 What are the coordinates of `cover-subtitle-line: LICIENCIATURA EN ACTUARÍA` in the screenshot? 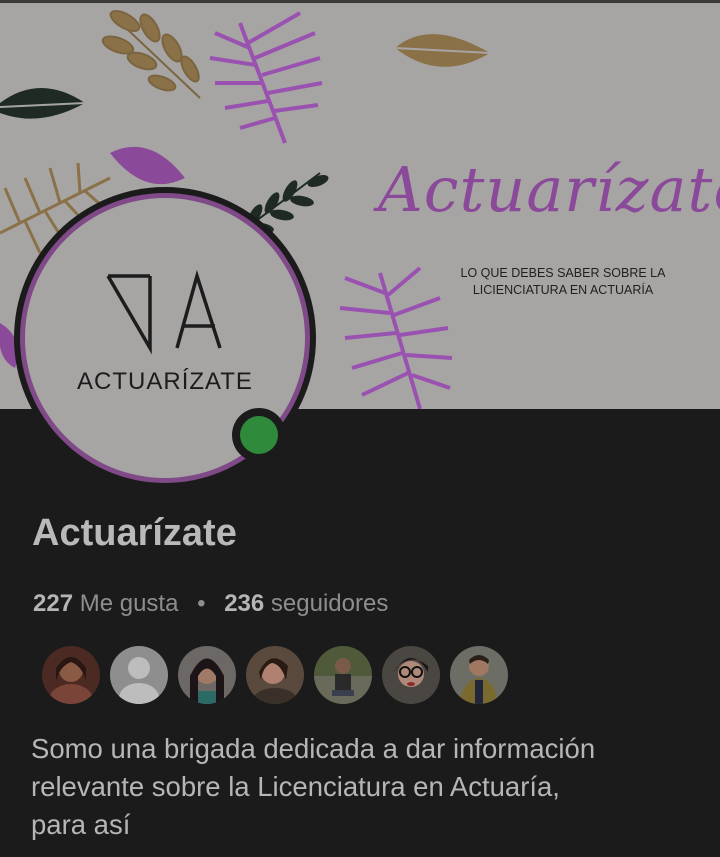 It's located at (563, 290).